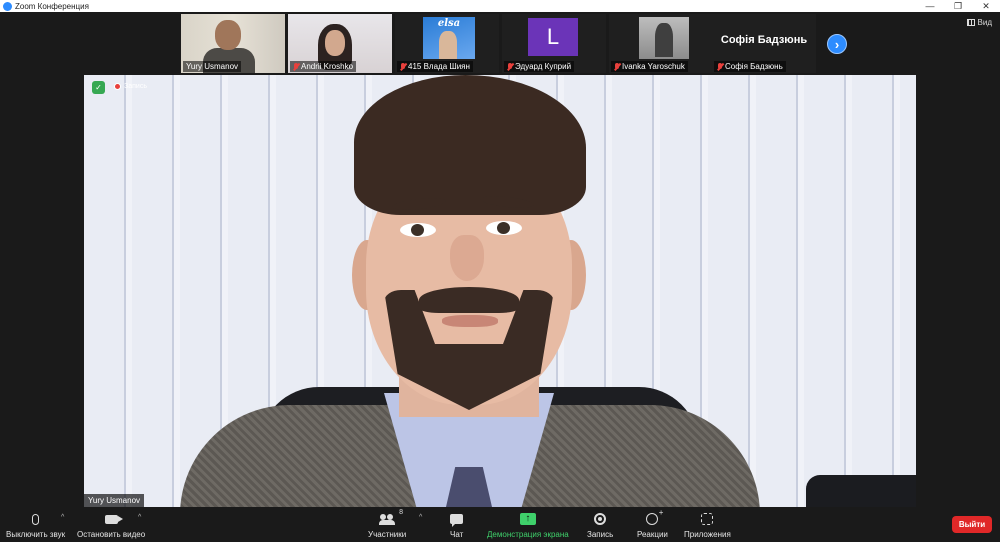 Image resolution: width=1000 pixels, height=542 pixels. I want to click on mute-label: Выключить звук, so click(36, 534).